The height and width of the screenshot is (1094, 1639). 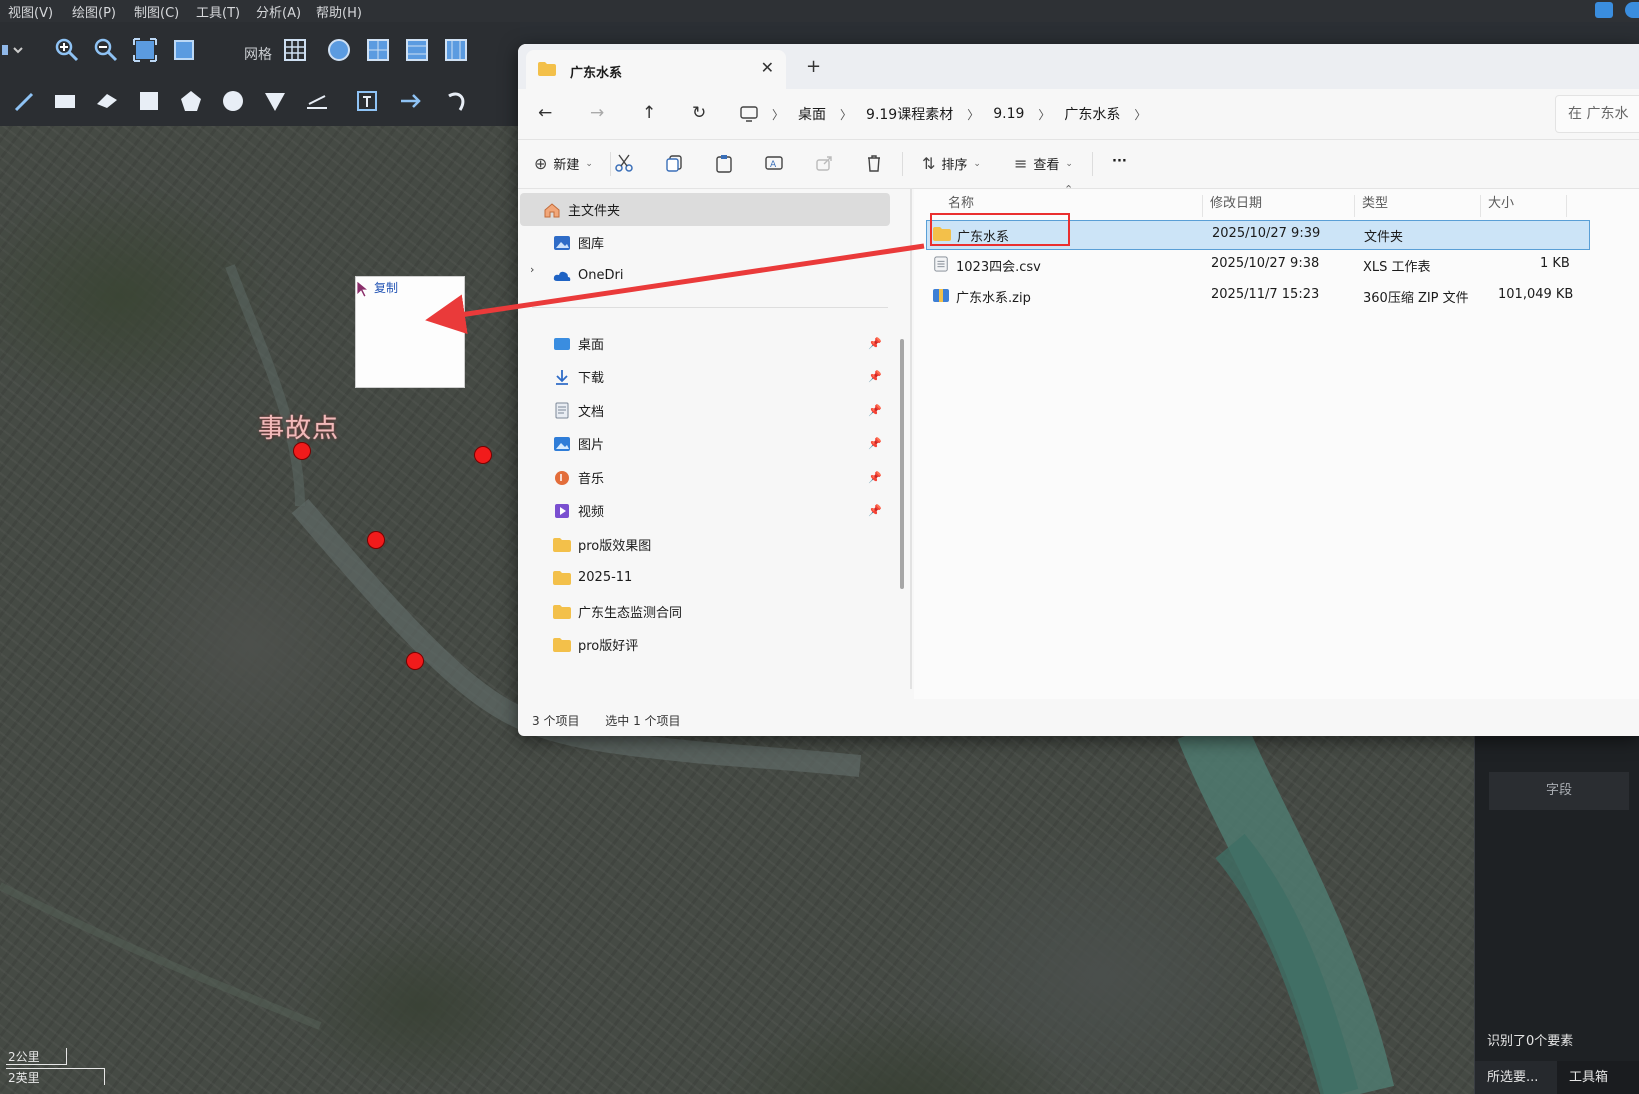 What do you see at coordinates (767, 67) in the screenshot?
I see `close-tab-icon: ✕` at bounding box center [767, 67].